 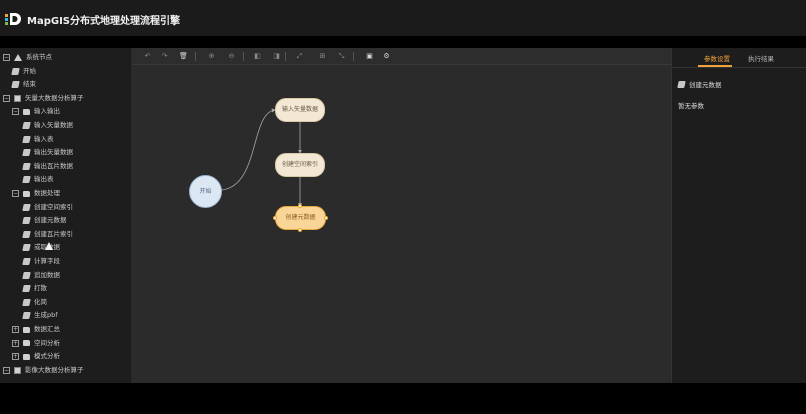 I want to click on tree-item-label: 空间分析, so click(x=47, y=342).